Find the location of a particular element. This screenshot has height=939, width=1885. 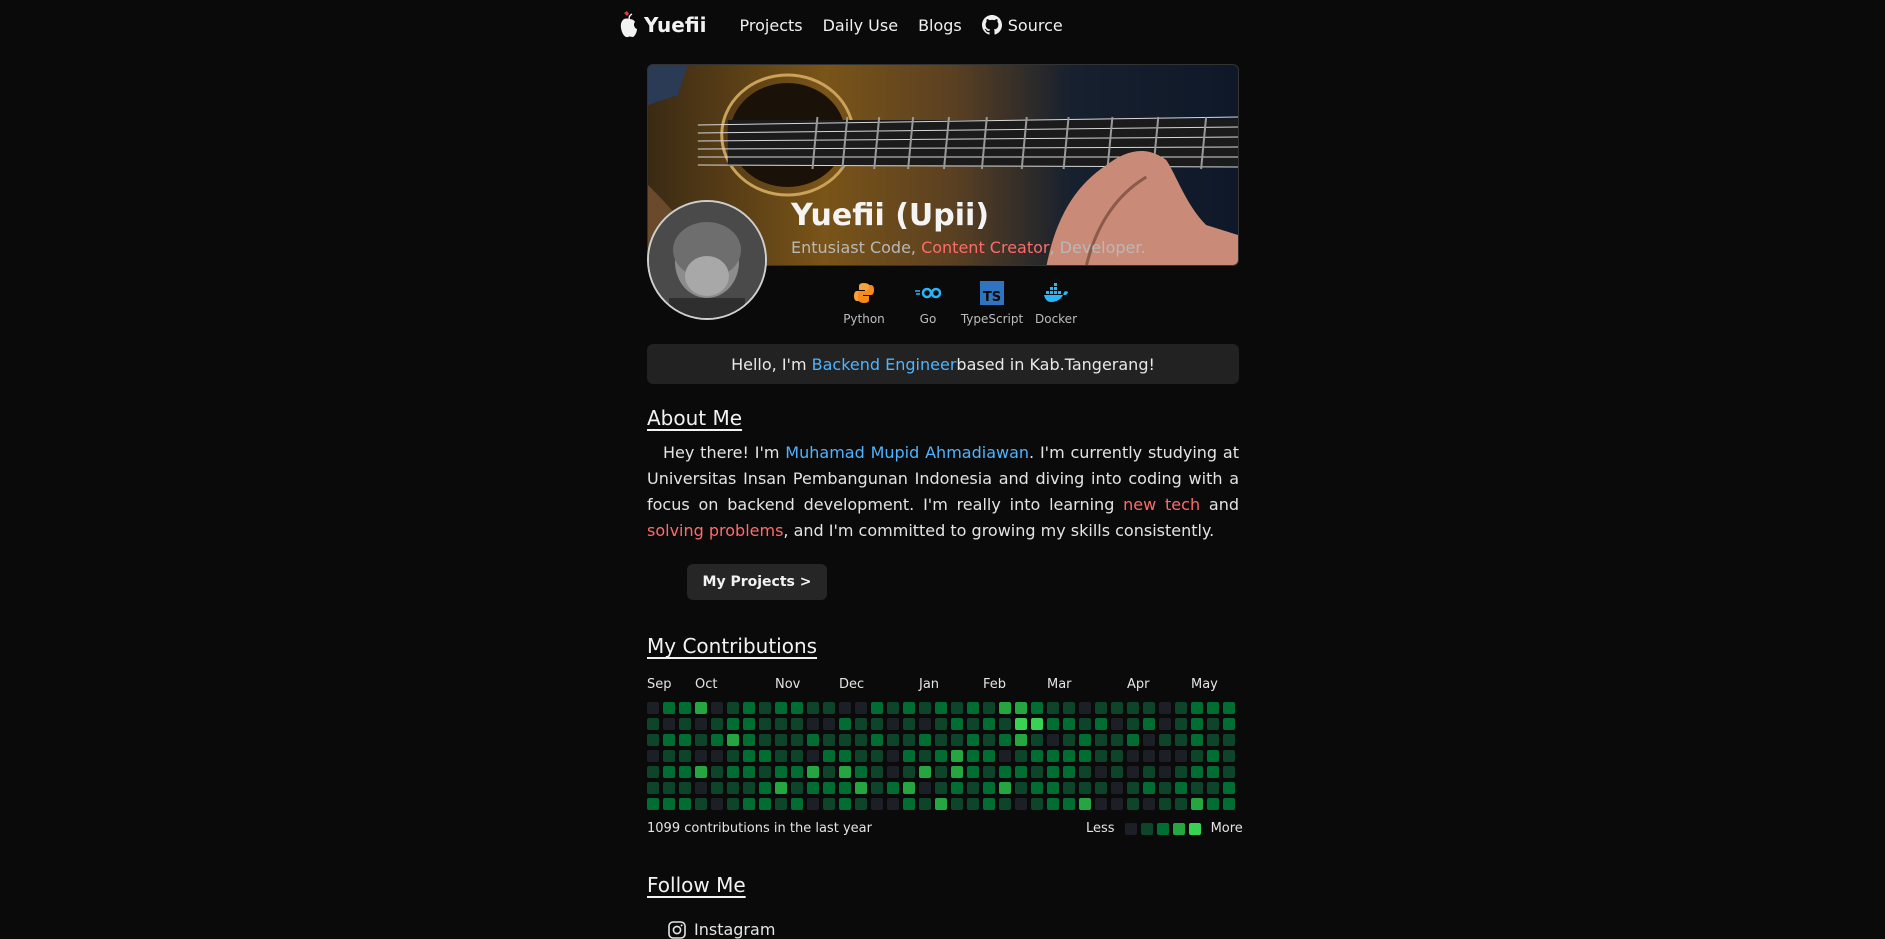

brand-link: Yuefii is located at coordinates (662, 25).